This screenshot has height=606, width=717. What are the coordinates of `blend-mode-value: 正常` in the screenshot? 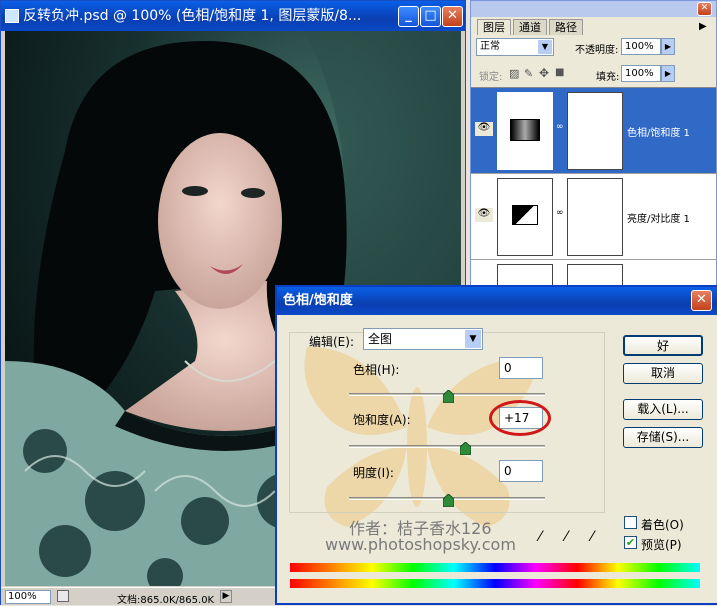 It's located at (490, 46).